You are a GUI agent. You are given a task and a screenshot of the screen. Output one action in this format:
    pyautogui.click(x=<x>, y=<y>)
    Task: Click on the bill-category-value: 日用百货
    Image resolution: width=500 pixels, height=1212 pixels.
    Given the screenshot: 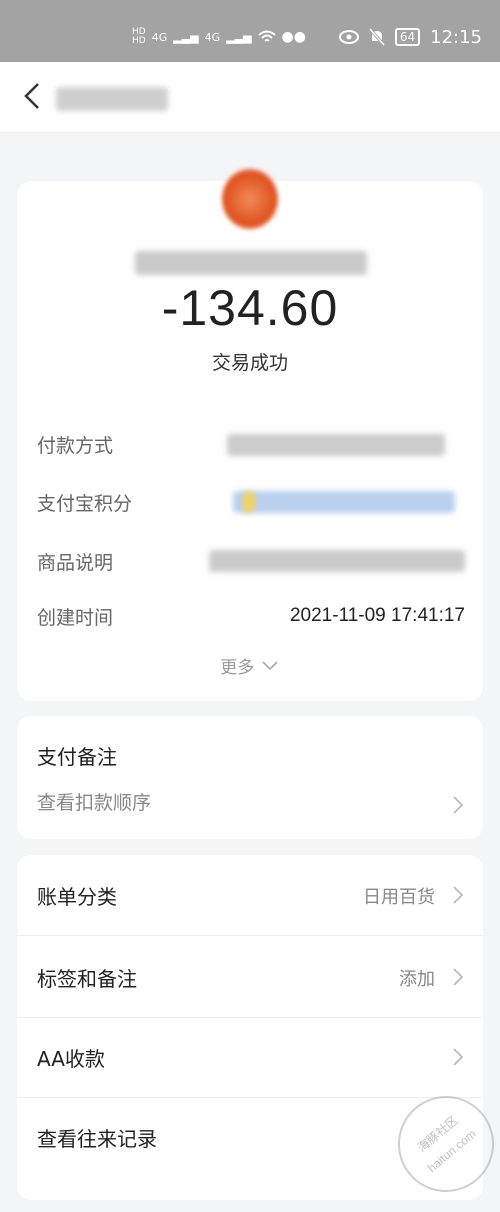 What is the action you would take?
    pyautogui.click(x=399, y=897)
    